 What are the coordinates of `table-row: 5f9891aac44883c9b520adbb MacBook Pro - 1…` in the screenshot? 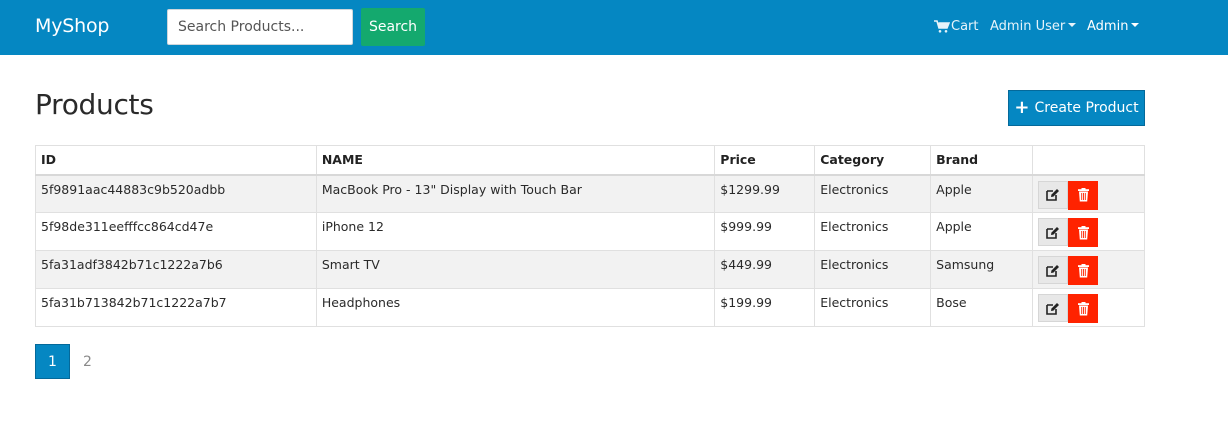 It's located at (590, 193).